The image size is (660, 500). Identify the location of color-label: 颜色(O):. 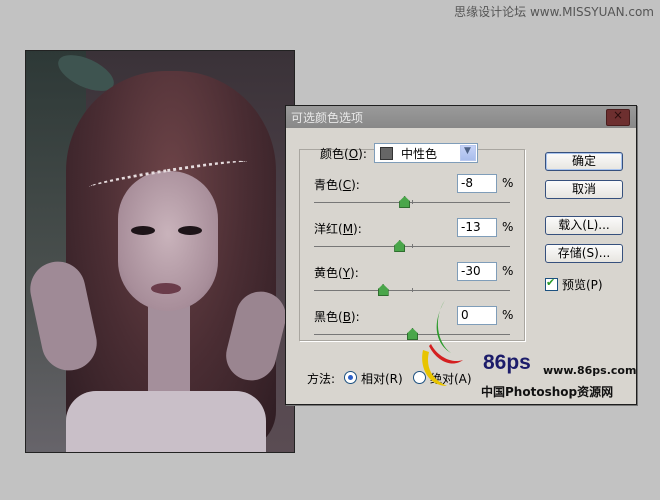
(343, 154).